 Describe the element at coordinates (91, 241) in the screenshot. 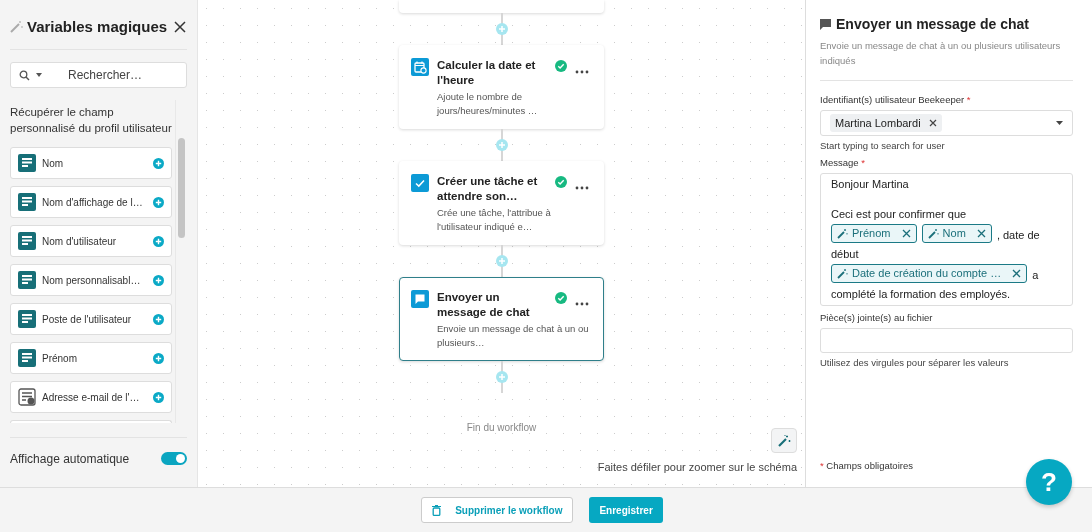

I see `variable-item: Nom d'utilisateur` at that location.